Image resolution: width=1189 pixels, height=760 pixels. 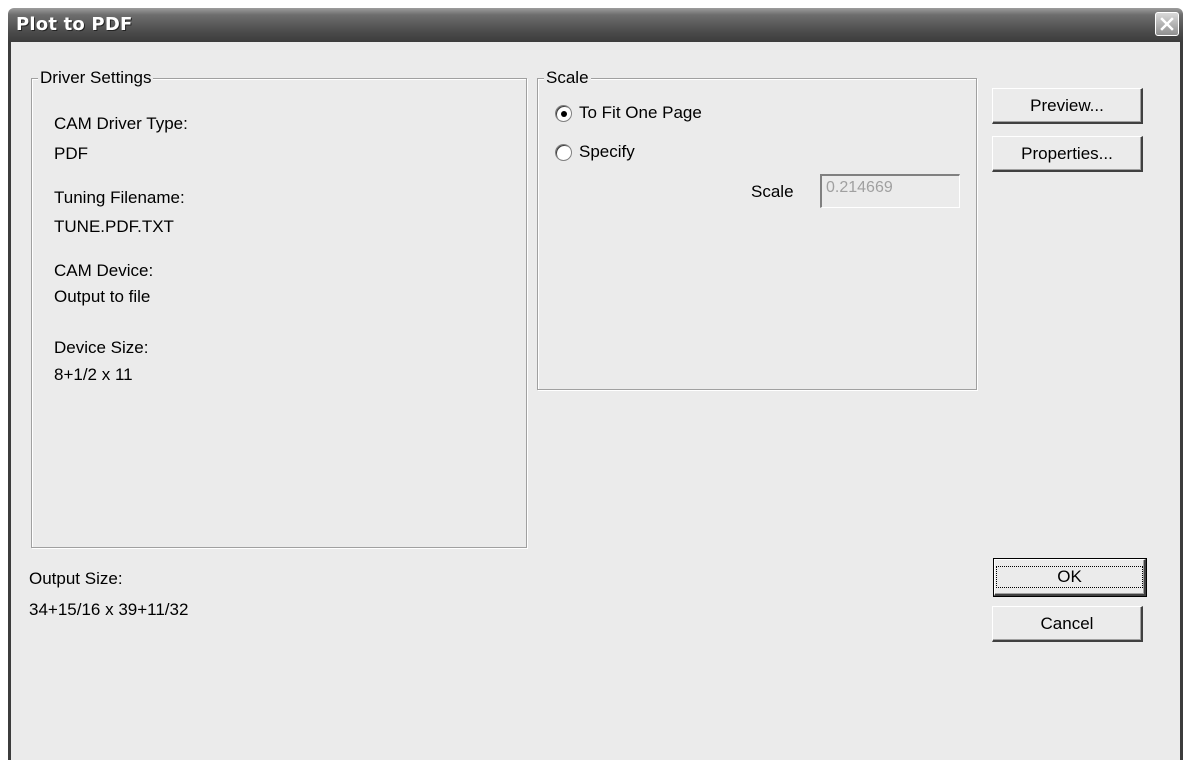 What do you see at coordinates (121, 123) in the screenshot?
I see `cam-driver-type-label: CAM Driver Type:` at bounding box center [121, 123].